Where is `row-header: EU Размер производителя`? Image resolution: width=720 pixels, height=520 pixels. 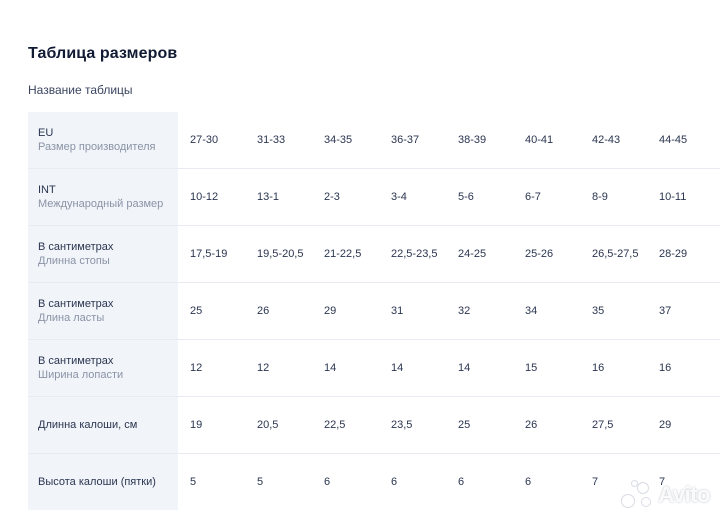
row-header: EU Размер производителя is located at coordinates (103, 140).